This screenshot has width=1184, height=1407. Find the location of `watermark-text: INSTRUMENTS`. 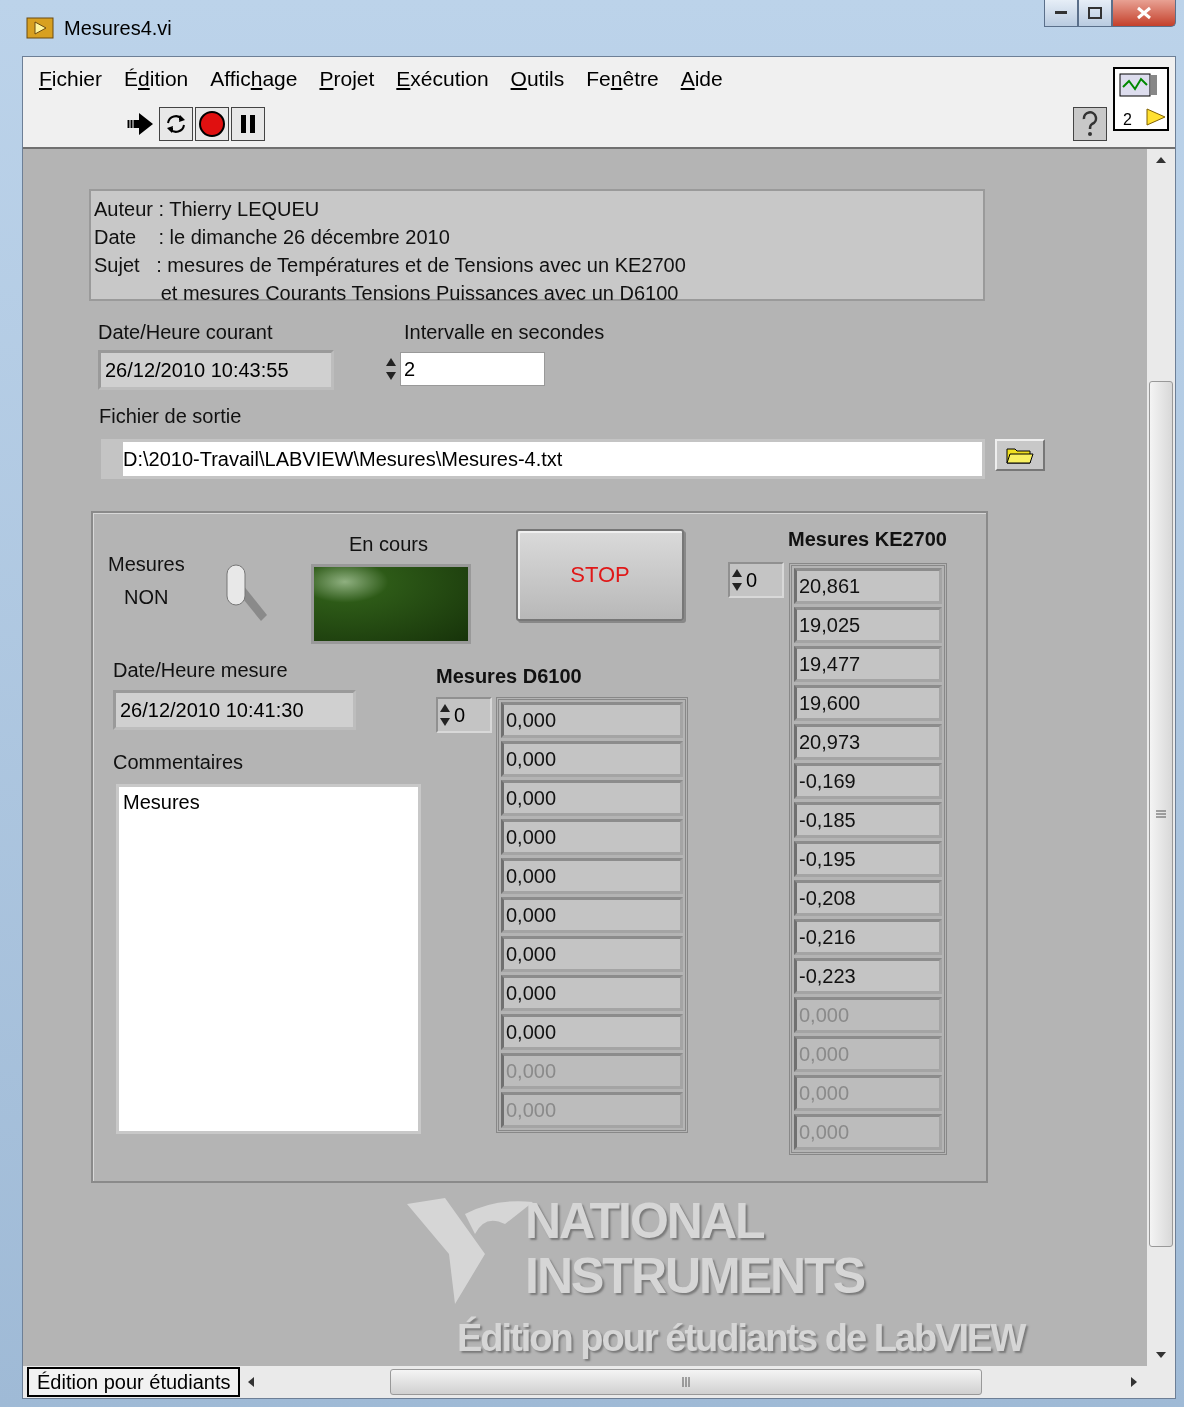

watermark-text: INSTRUMENTS is located at coordinates (695, 1276).